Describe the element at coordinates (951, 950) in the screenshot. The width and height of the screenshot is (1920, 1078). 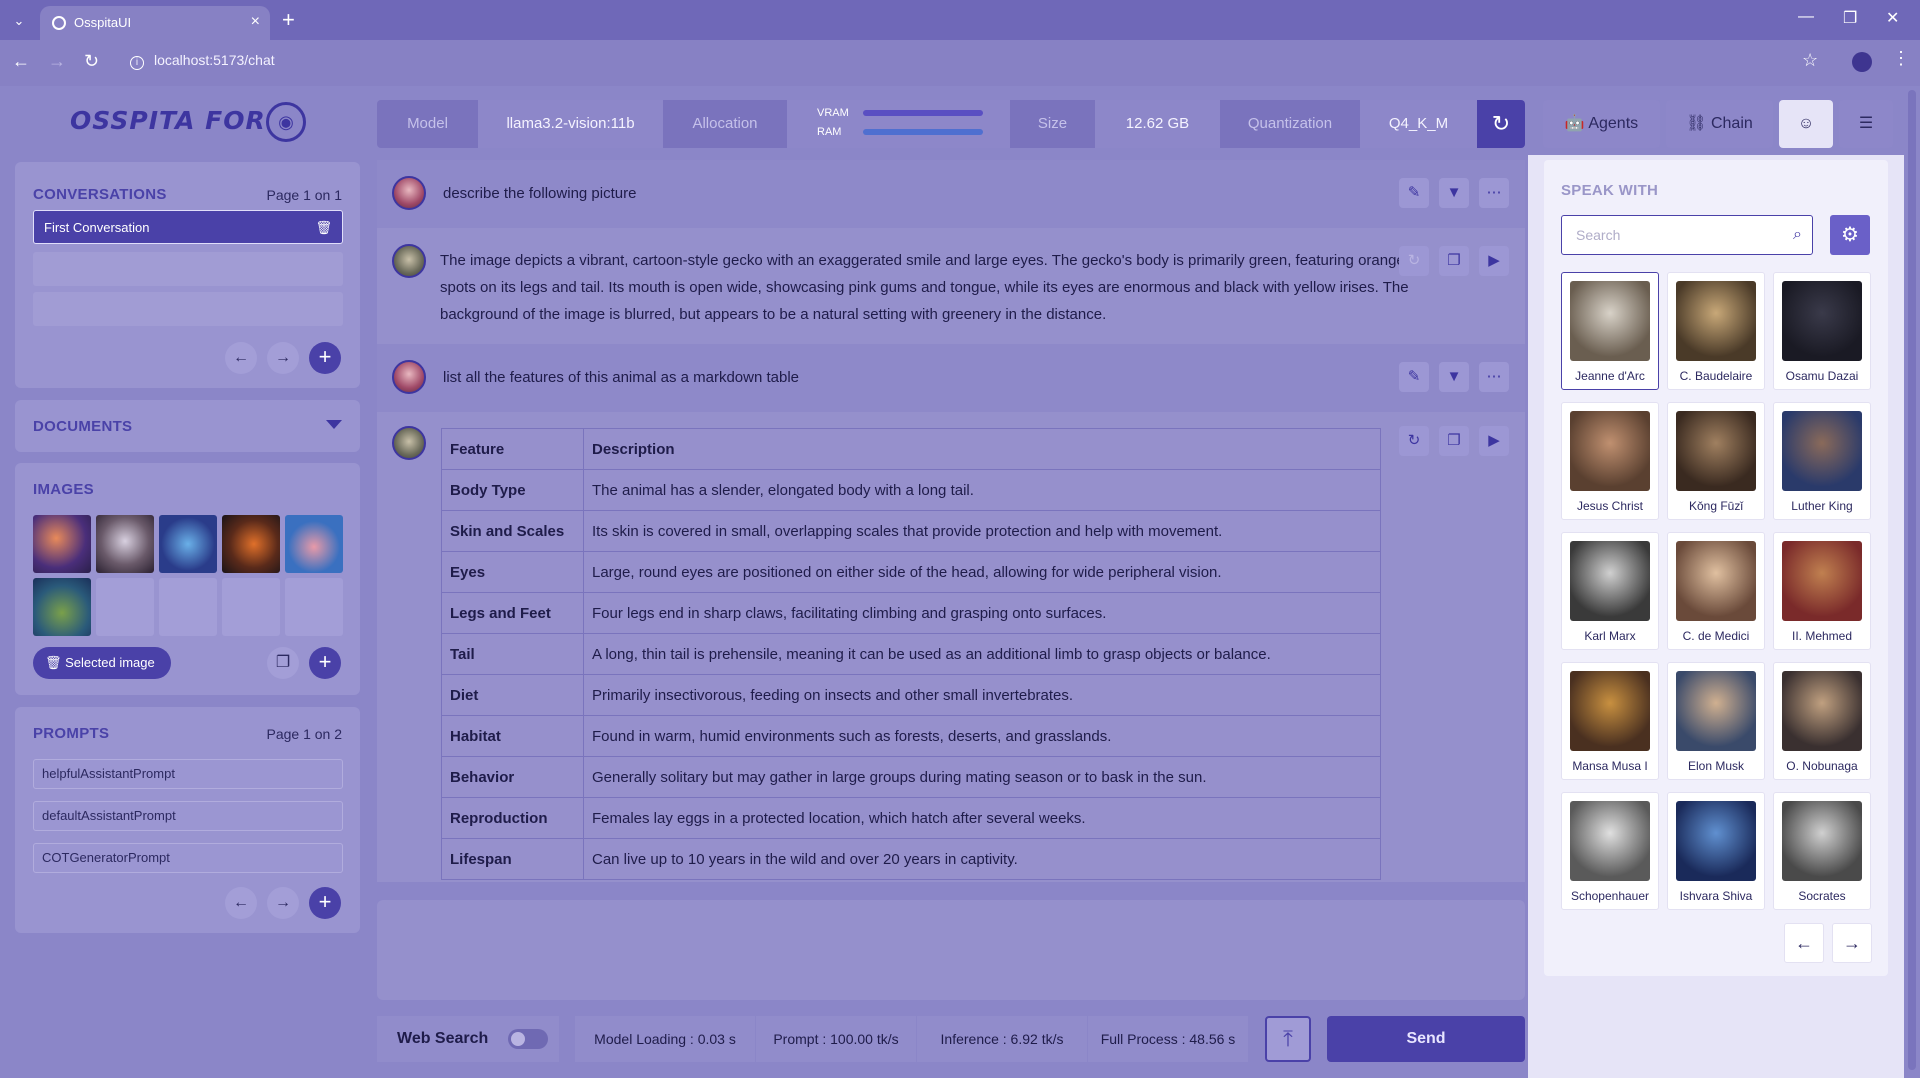
I see `message-input` at that location.